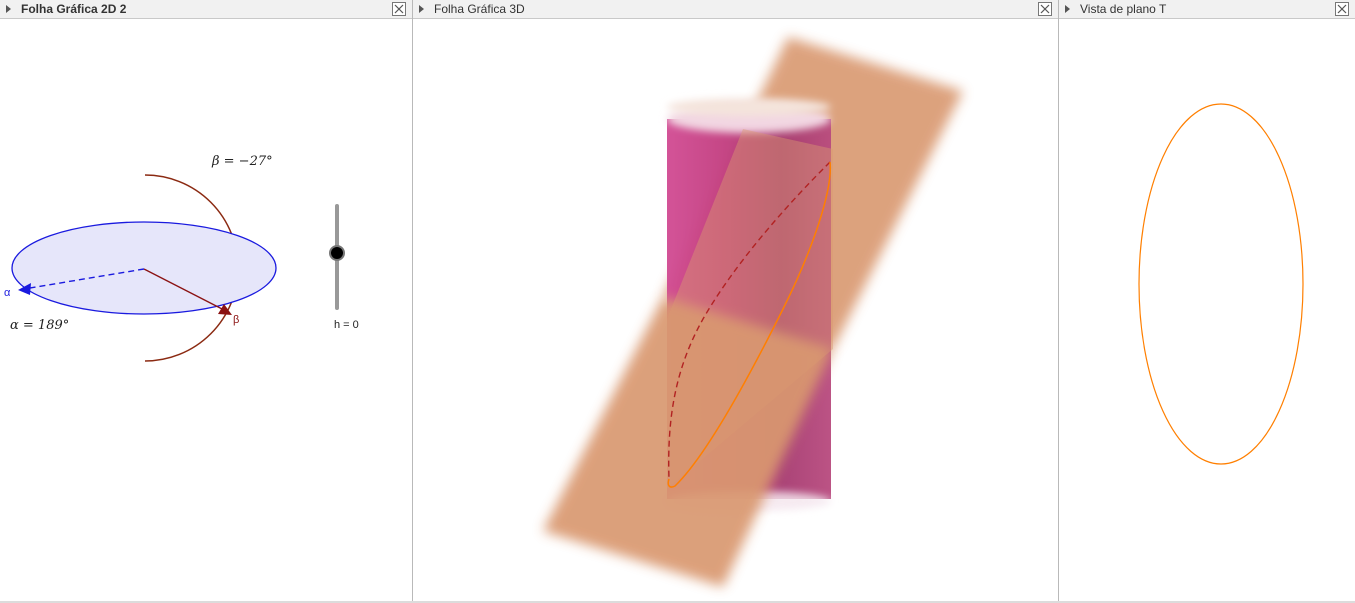 This screenshot has height=603, width=1355. I want to click on graphics-2d-titlebar: Folha Gráfica 2D 2, so click(206, 9).